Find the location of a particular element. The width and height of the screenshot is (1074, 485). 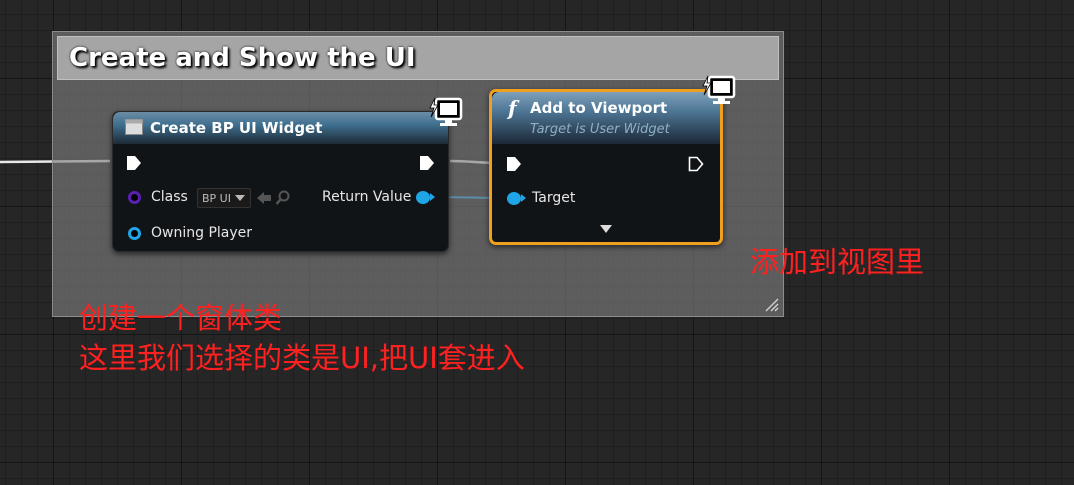

target-label: Target is located at coordinates (554, 198).